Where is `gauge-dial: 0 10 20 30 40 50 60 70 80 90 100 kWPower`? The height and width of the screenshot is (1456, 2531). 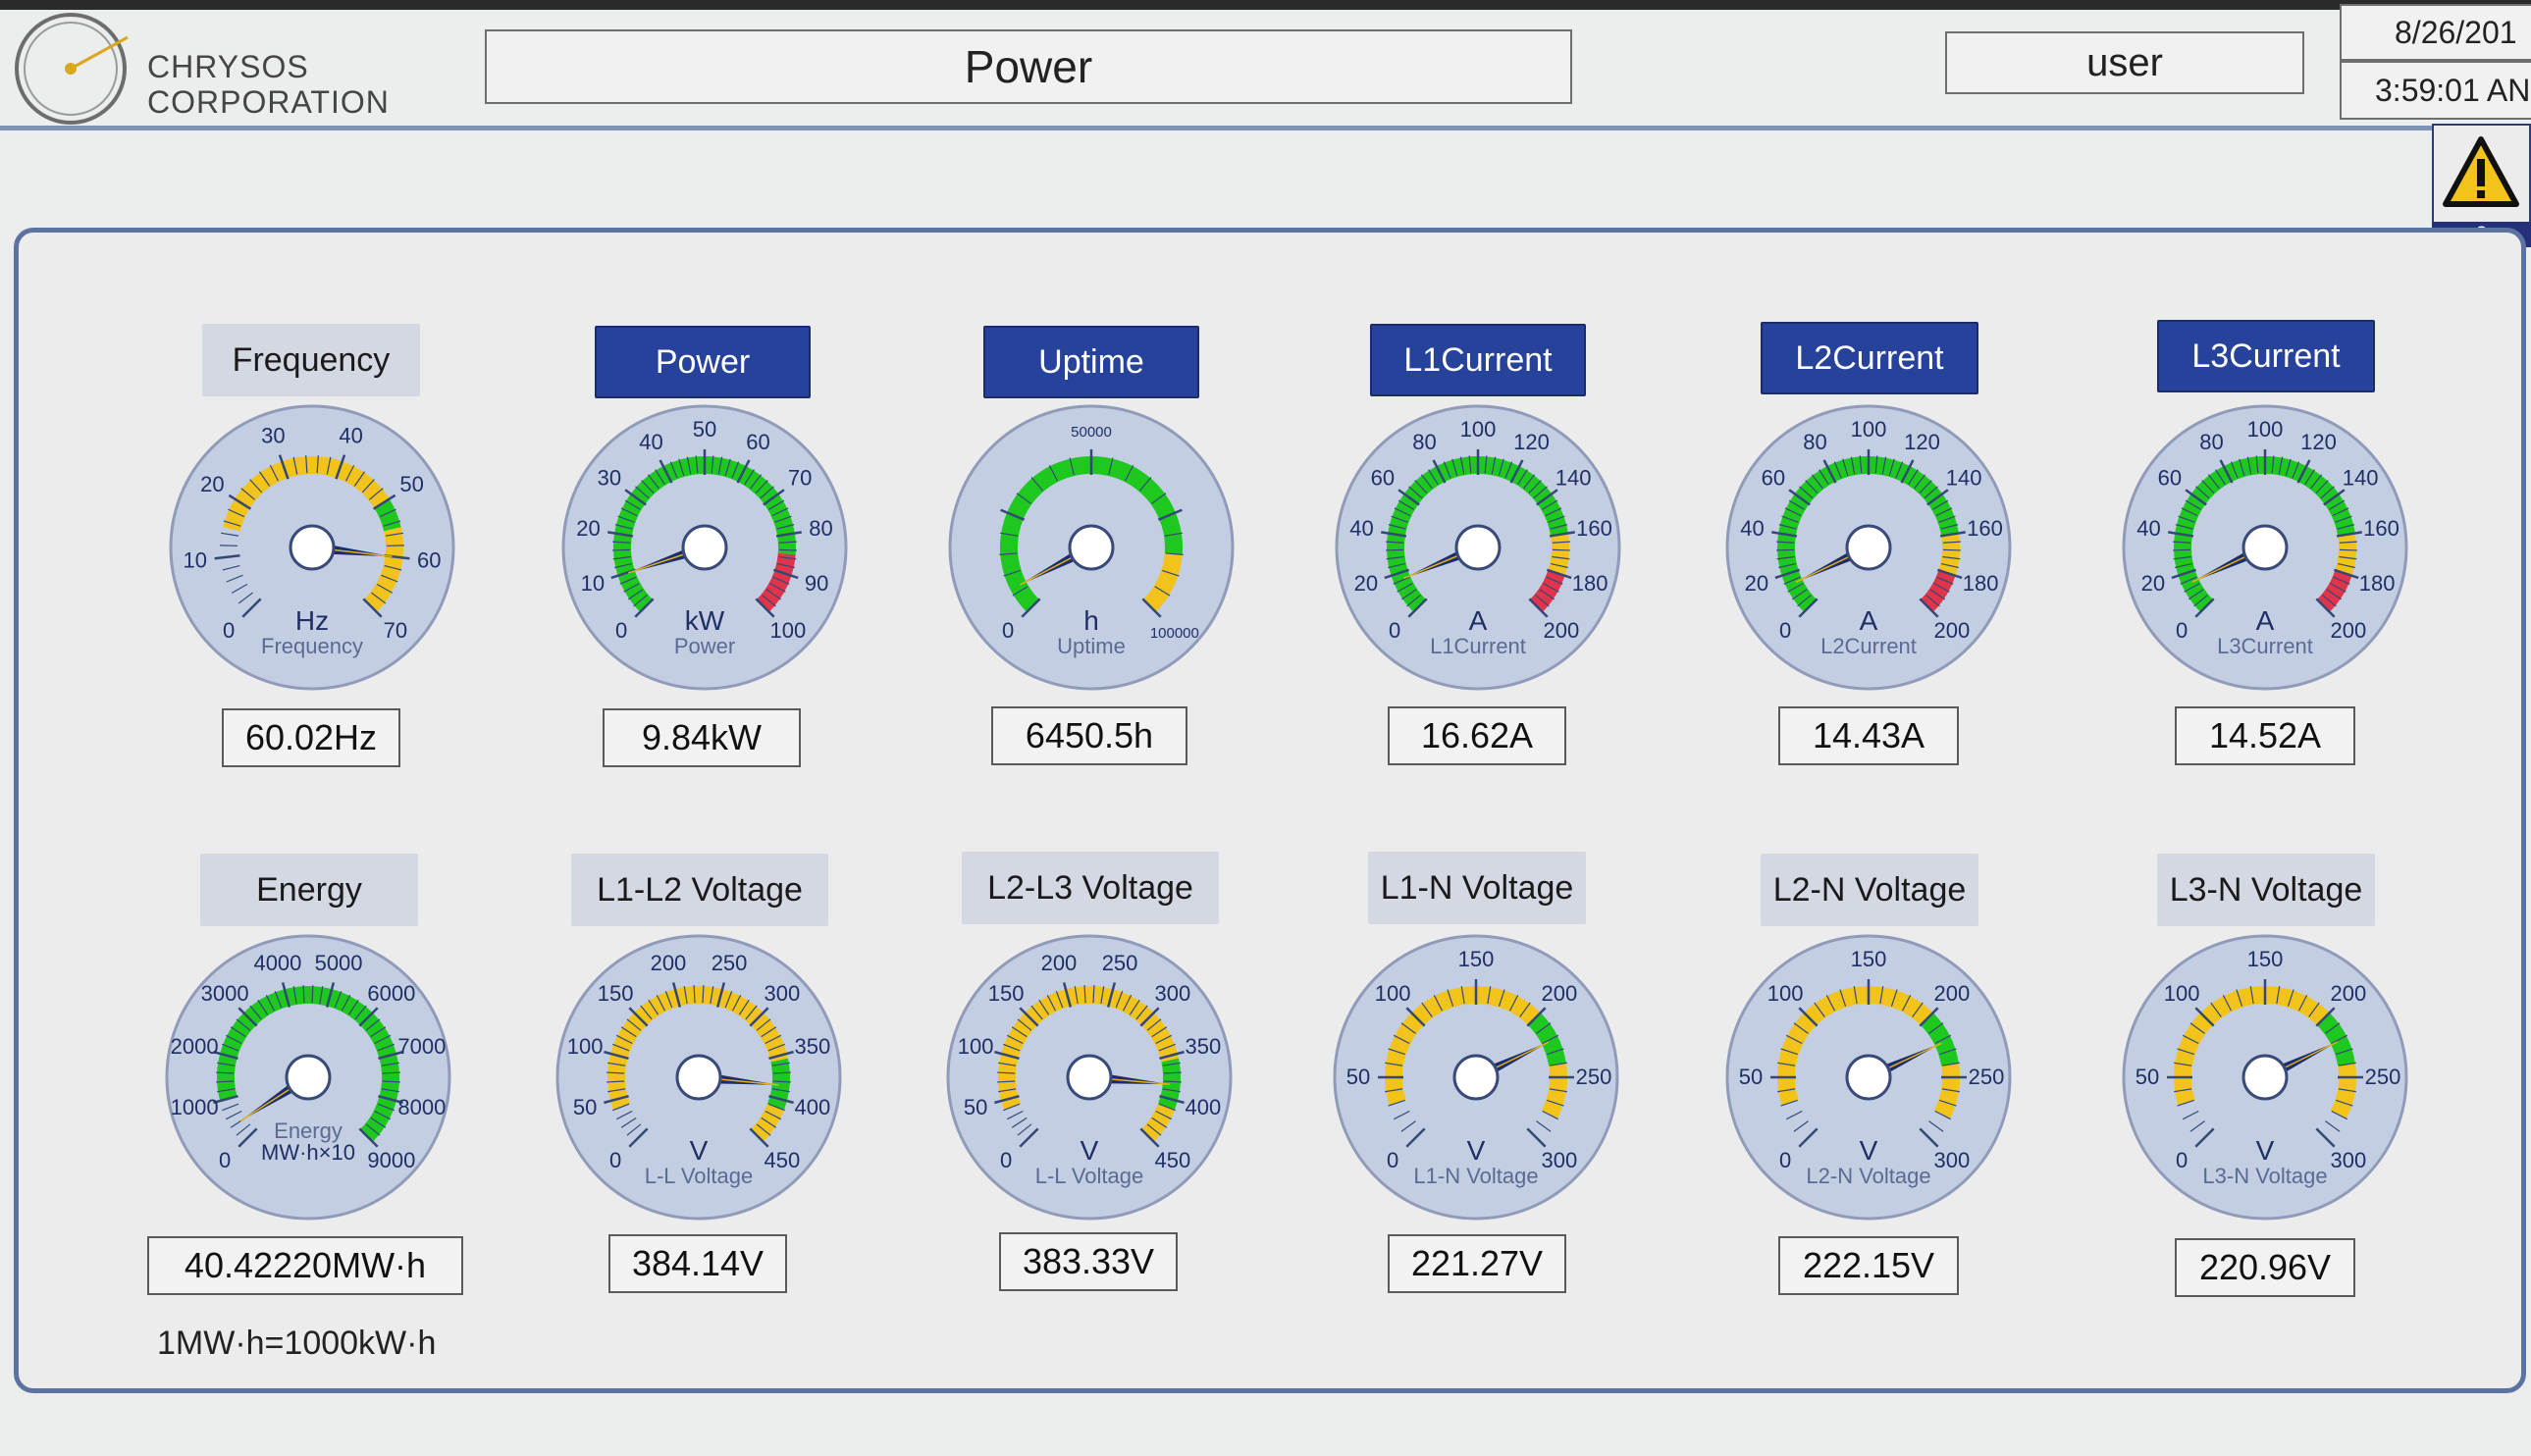
gauge-dial: 0 10 20 30 40 50 60 70 80 90 100 kWPower is located at coordinates (704, 547).